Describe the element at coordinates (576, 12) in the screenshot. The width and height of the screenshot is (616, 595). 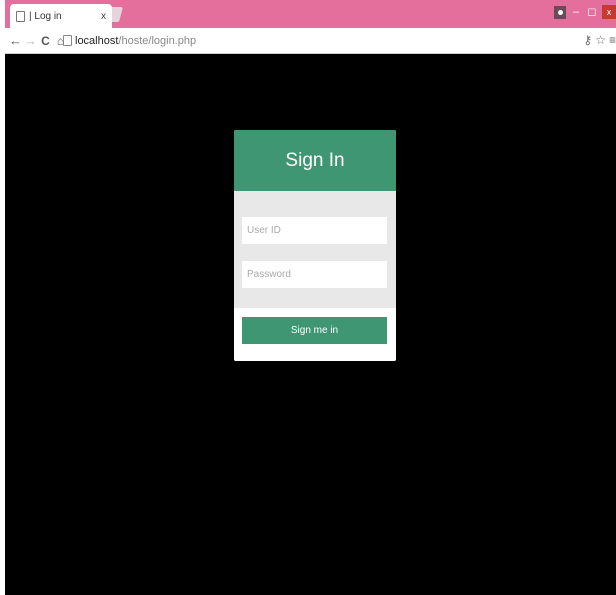
I see `minimize-button: –` at that location.